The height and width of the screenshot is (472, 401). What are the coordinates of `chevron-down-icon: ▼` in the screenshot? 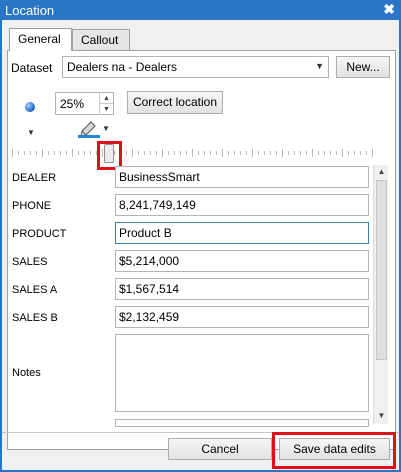 It's located at (319, 66).